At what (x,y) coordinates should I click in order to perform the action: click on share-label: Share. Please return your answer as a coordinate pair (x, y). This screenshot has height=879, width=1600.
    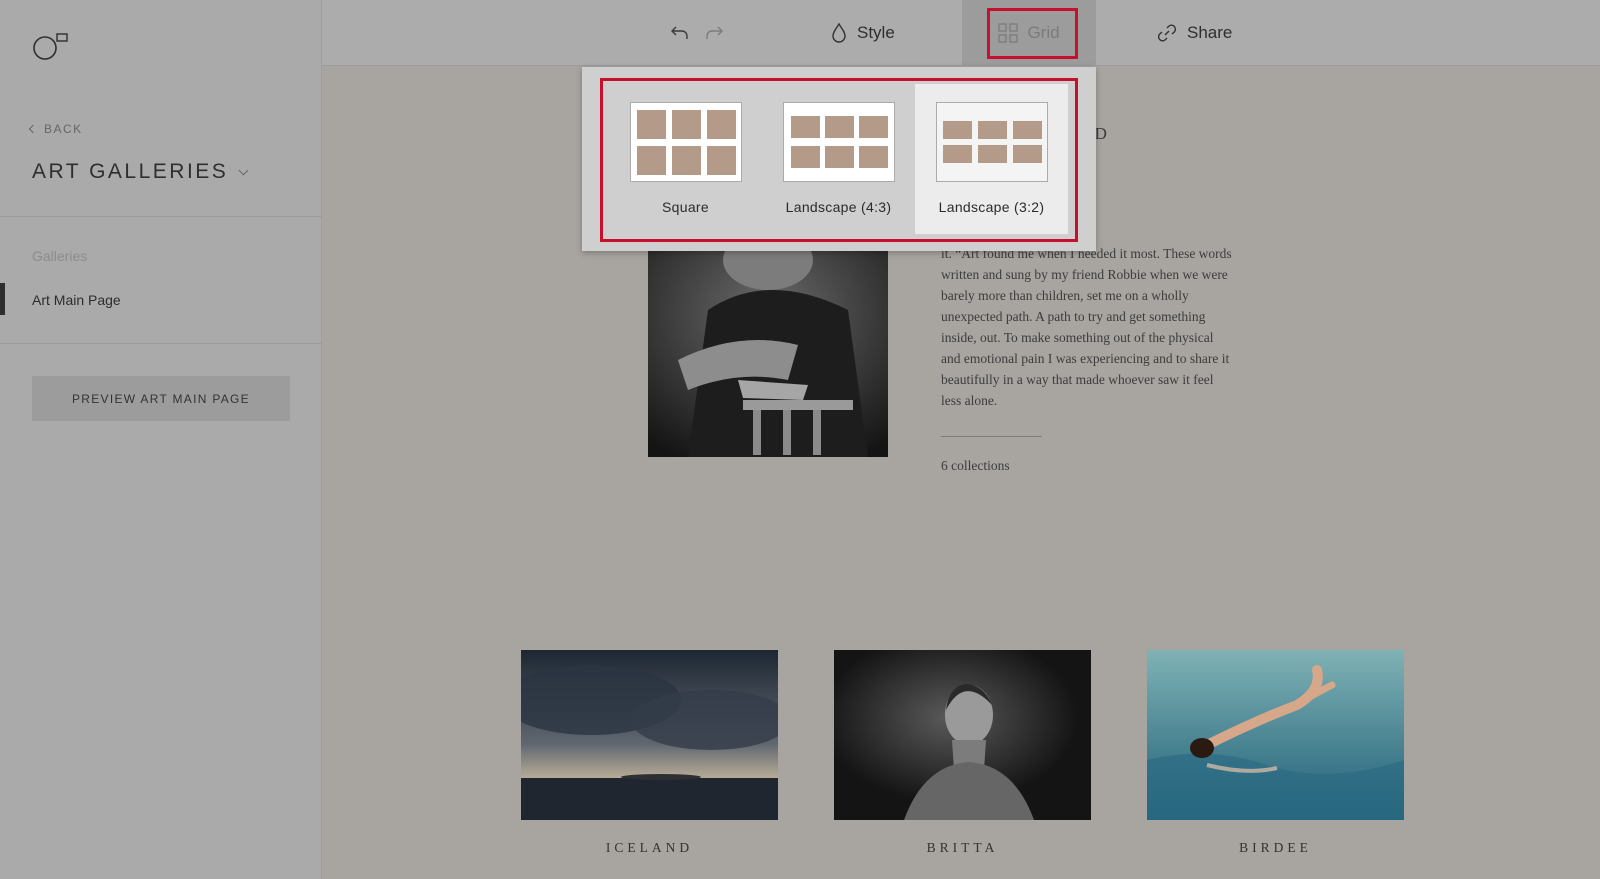
    Looking at the image, I should click on (1210, 32).